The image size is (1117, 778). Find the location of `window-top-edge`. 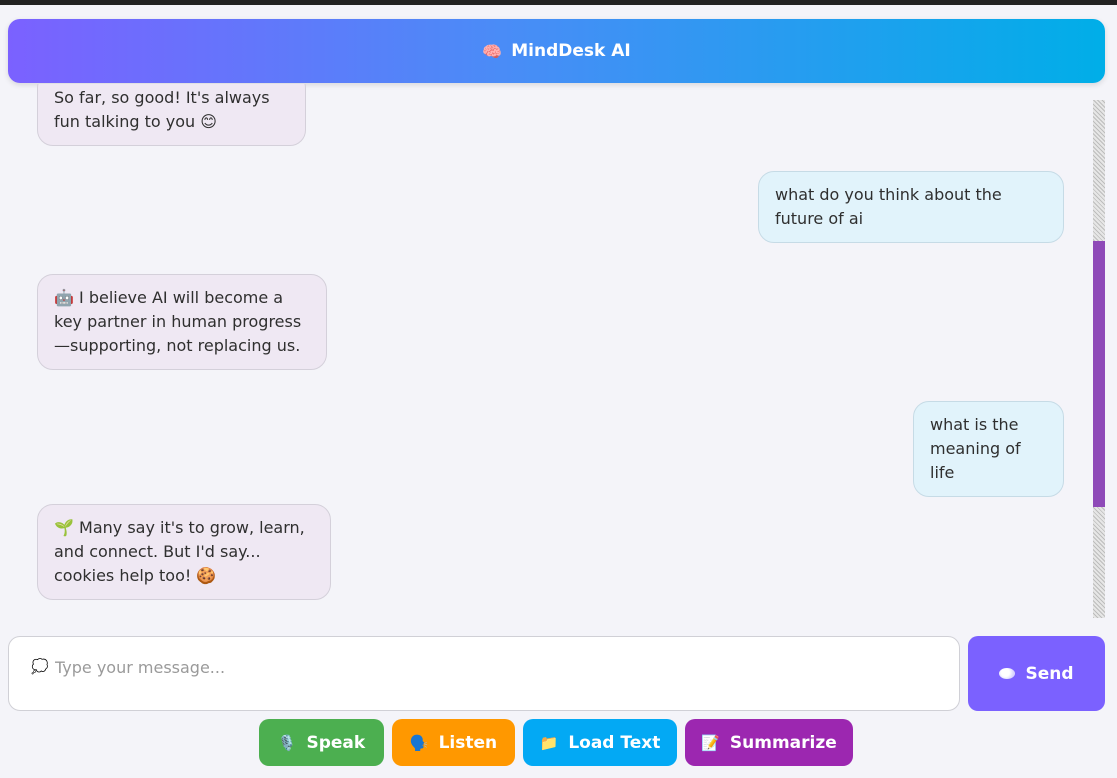

window-top-edge is located at coordinates (558, 2).